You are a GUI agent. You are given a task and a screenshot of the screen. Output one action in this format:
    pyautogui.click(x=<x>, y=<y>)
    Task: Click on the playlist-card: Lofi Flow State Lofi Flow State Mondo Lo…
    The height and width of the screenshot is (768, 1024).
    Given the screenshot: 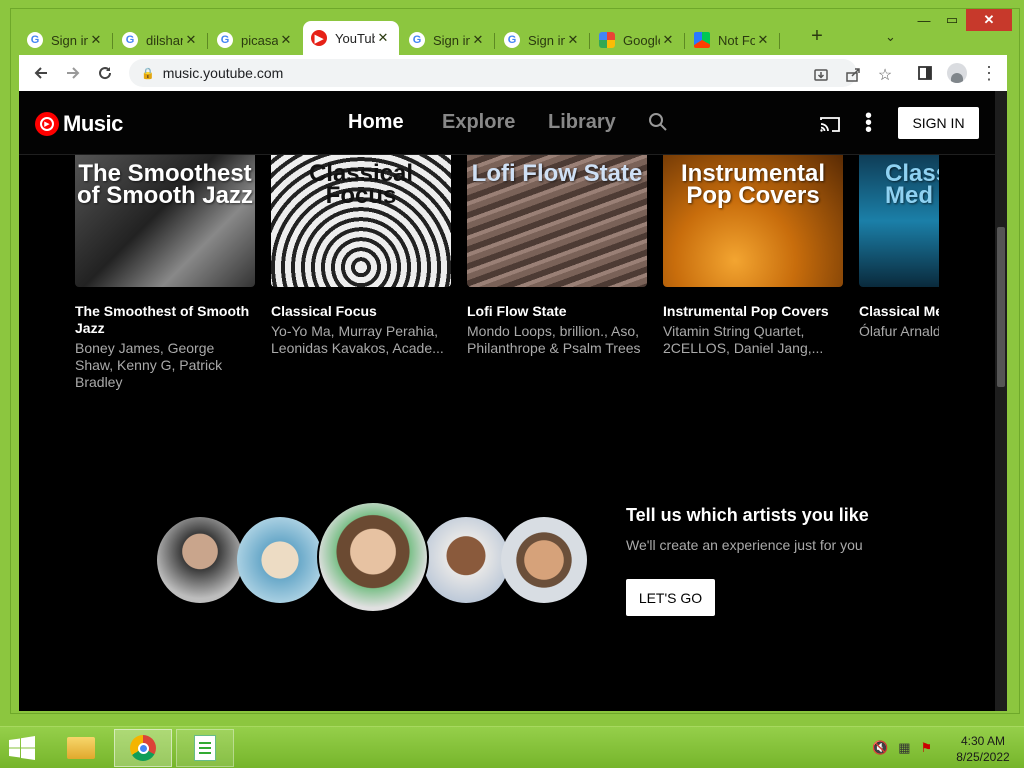 What is the action you would take?
    pyautogui.click(x=557, y=256)
    